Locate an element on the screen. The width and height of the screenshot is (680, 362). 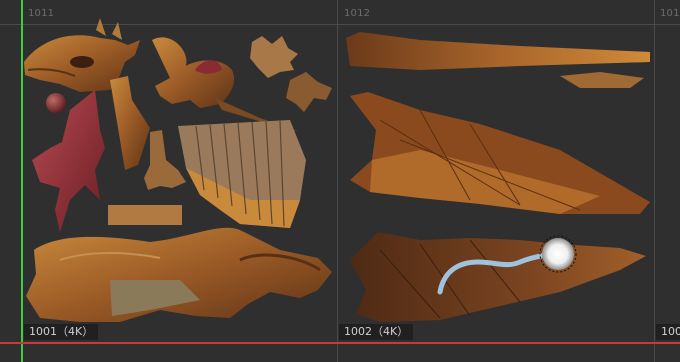
body-island is located at coordinates (179, 274).